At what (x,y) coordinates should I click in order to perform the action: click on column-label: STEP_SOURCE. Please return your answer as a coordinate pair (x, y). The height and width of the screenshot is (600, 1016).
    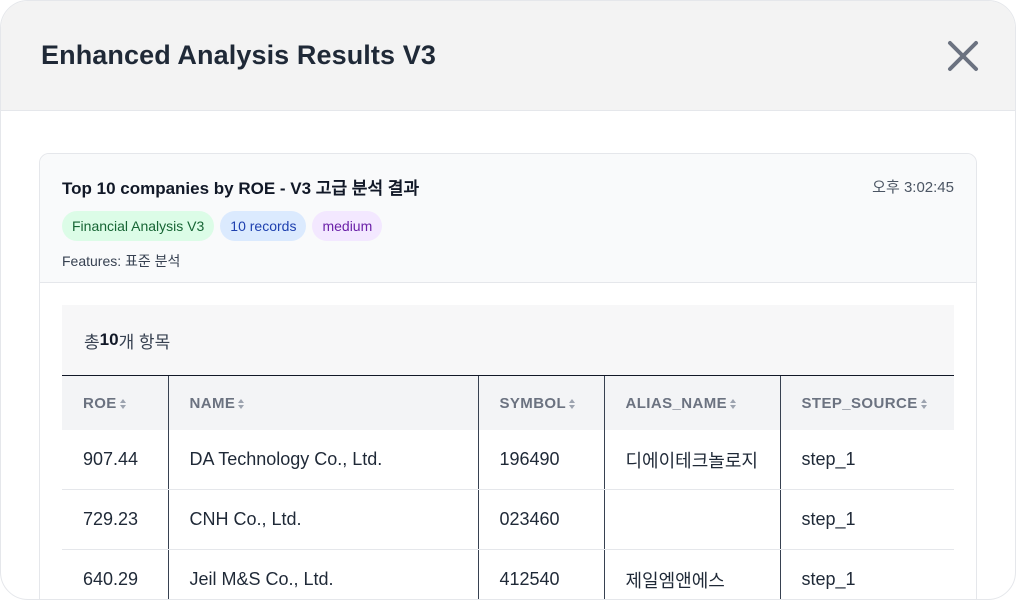
    Looking at the image, I should click on (859, 403).